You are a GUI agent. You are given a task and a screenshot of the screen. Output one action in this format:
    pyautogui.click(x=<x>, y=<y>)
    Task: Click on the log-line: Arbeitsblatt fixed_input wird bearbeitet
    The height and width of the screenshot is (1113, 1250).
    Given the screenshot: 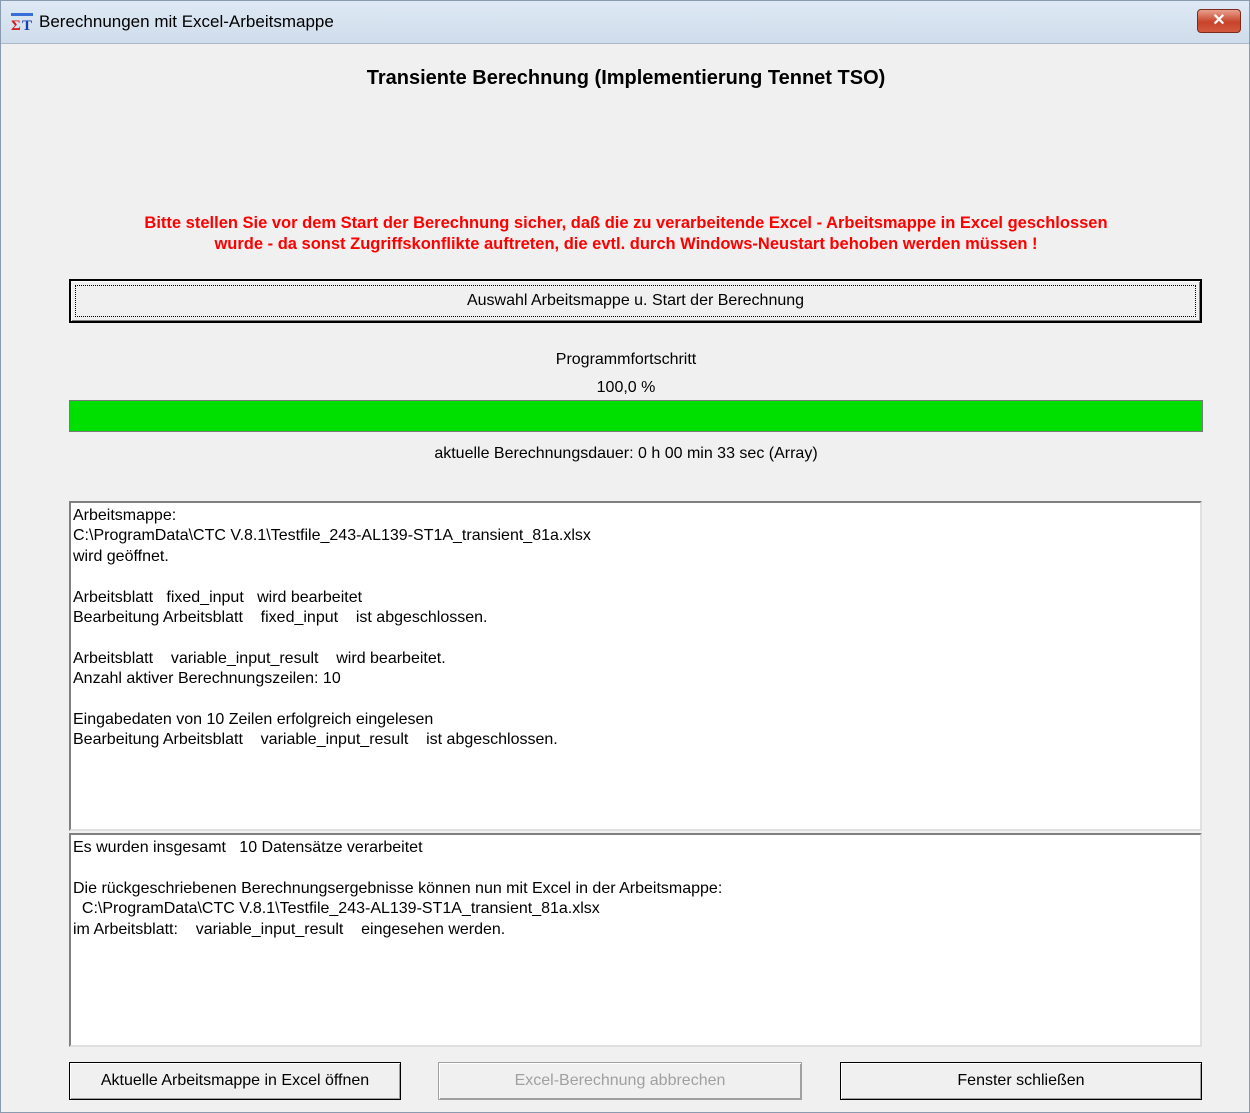 What is the action you would take?
    pyautogui.click(x=218, y=597)
    